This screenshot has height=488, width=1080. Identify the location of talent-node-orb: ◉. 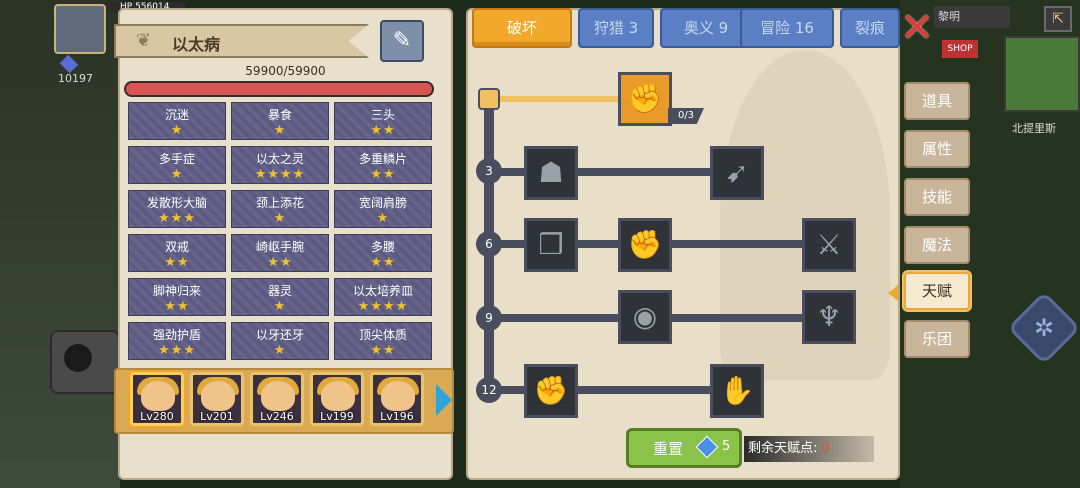
(645, 317).